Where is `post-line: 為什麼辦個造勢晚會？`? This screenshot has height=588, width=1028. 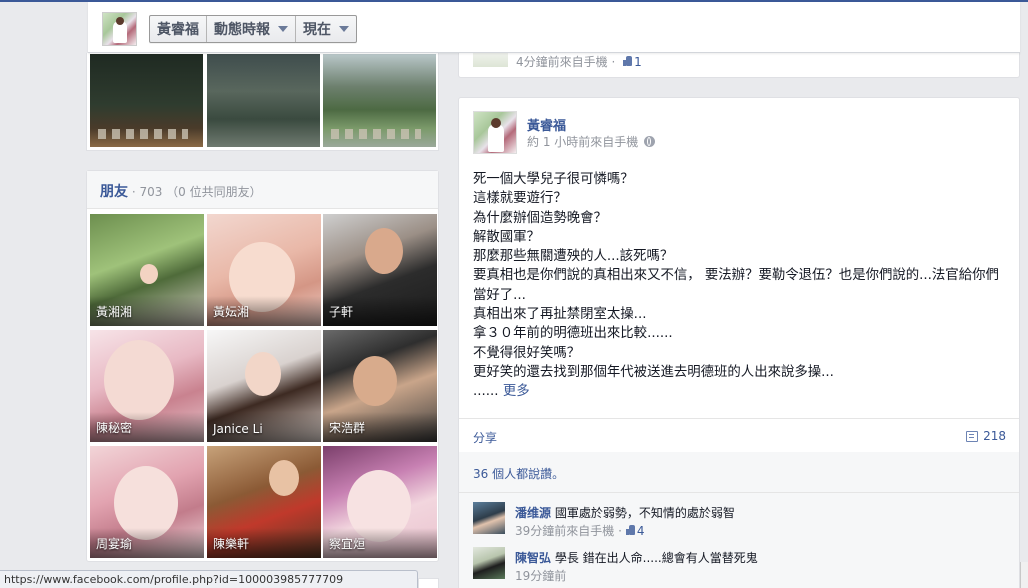 post-line: 為什麼辦個造勢晚會？ is located at coordinates (540, 218).